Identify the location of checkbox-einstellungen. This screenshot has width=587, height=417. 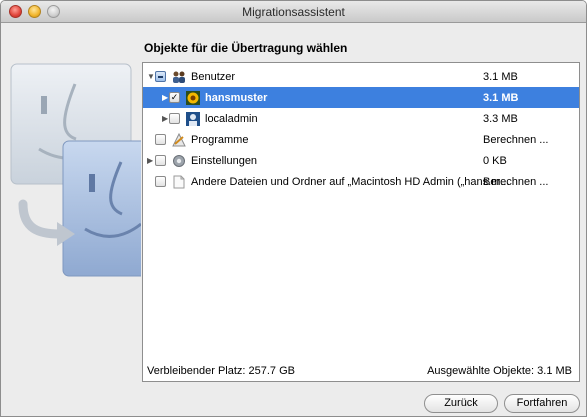
(160, 160).